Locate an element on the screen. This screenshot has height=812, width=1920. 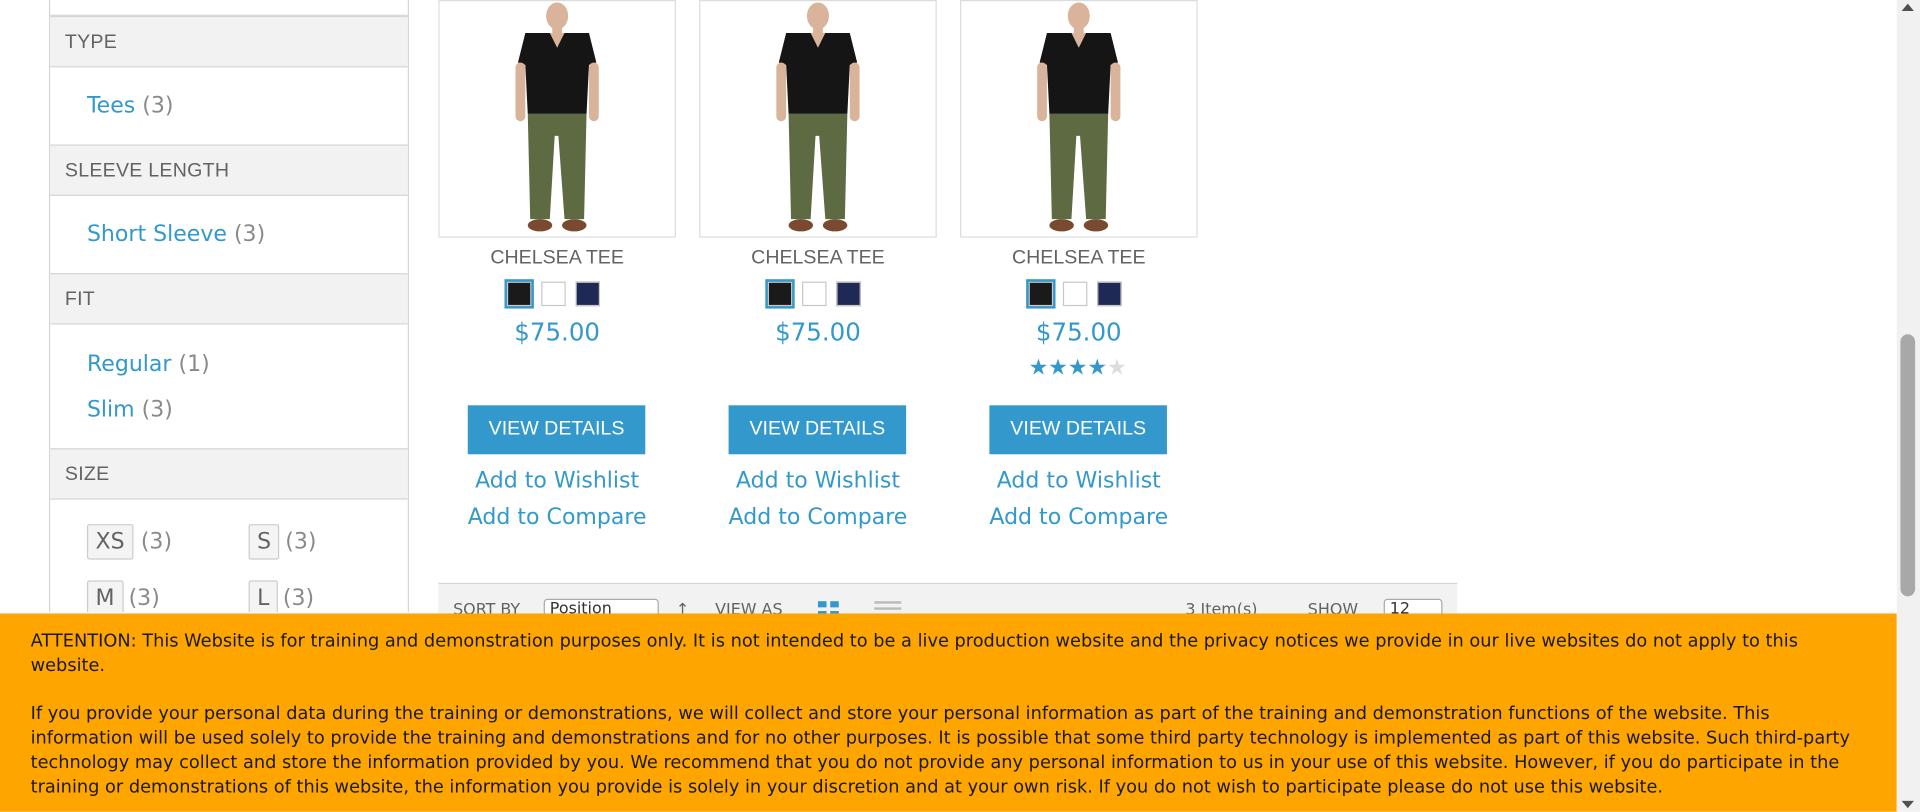
facet-title-size: SIZE is located at coordinates (229, 474).